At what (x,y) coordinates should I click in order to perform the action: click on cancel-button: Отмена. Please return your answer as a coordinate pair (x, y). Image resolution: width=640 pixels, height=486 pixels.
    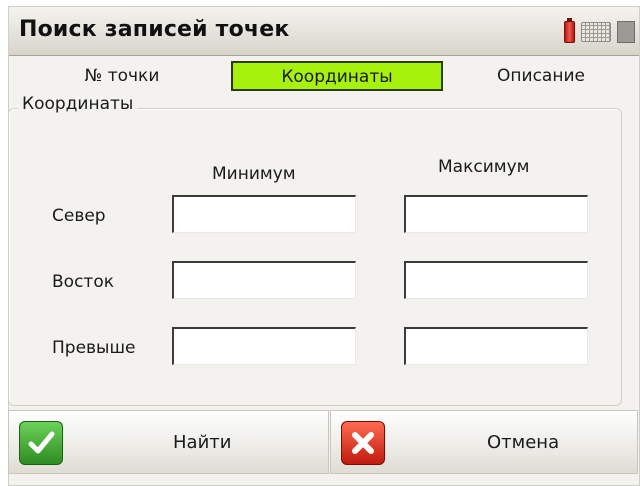
    Looking at the image, I should click on (484, 442).